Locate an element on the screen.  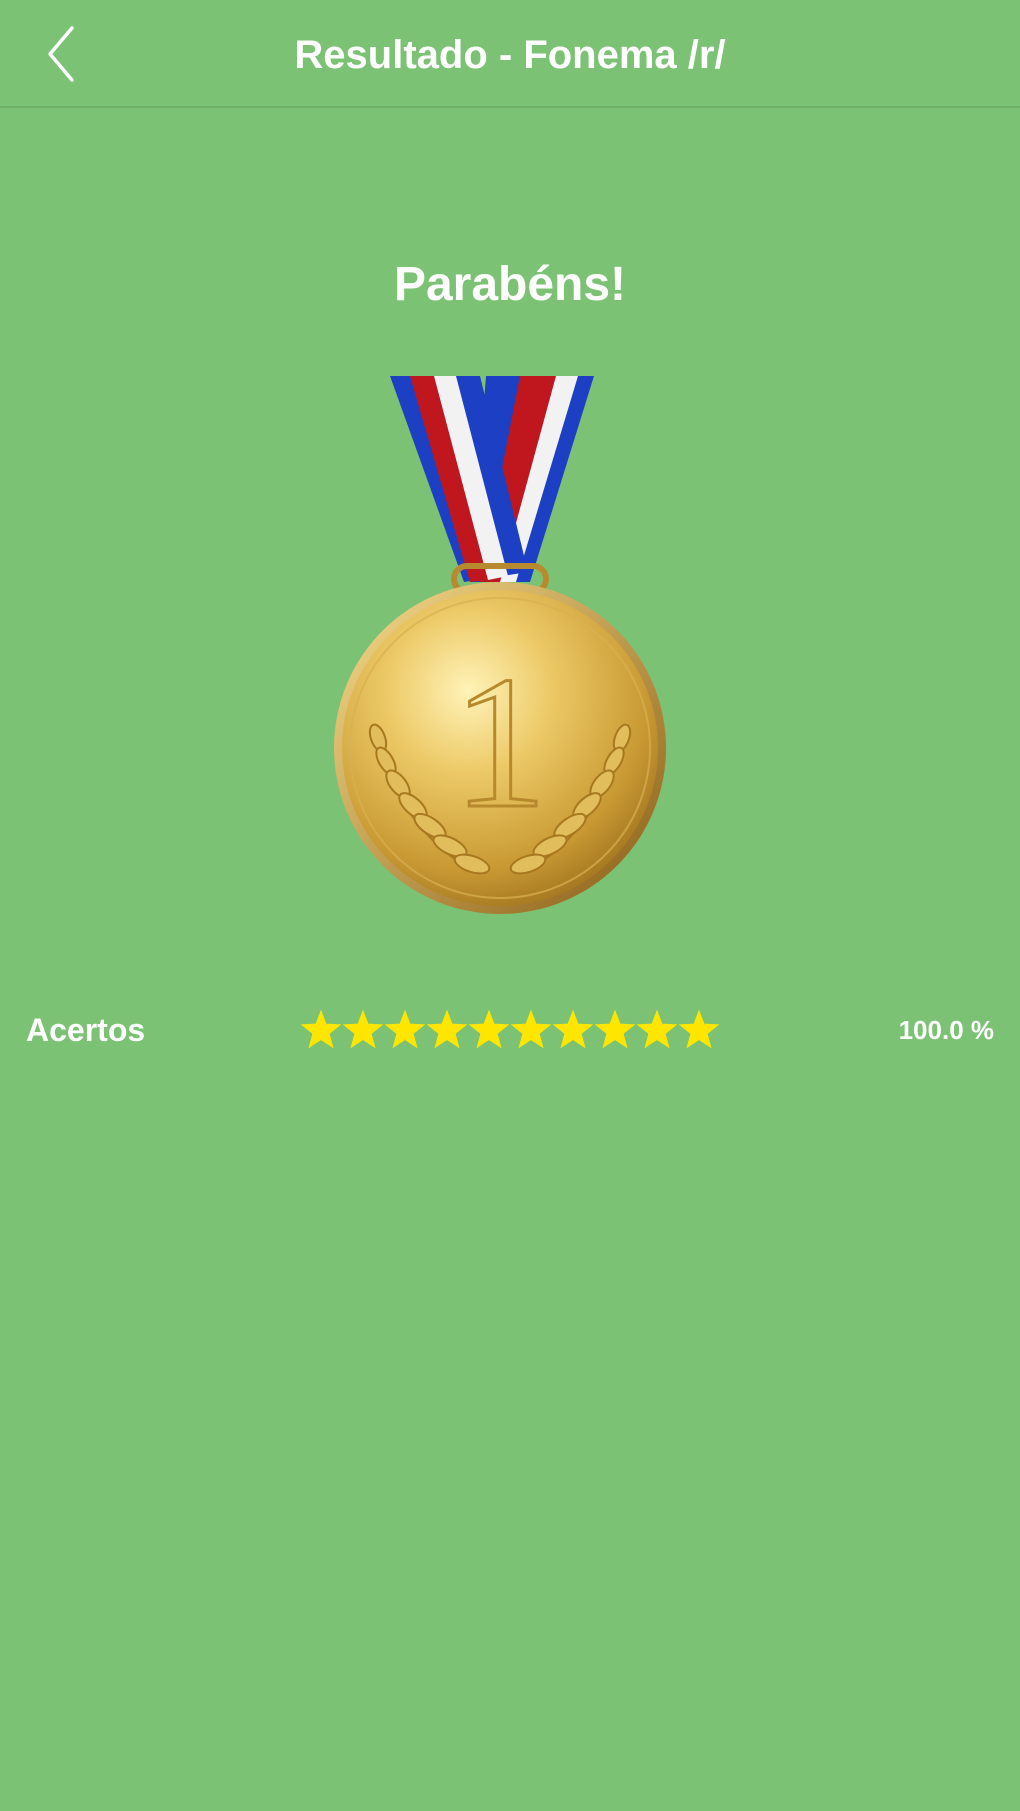
gold-medal-icon: 1 is located at coordinates (500, 645).